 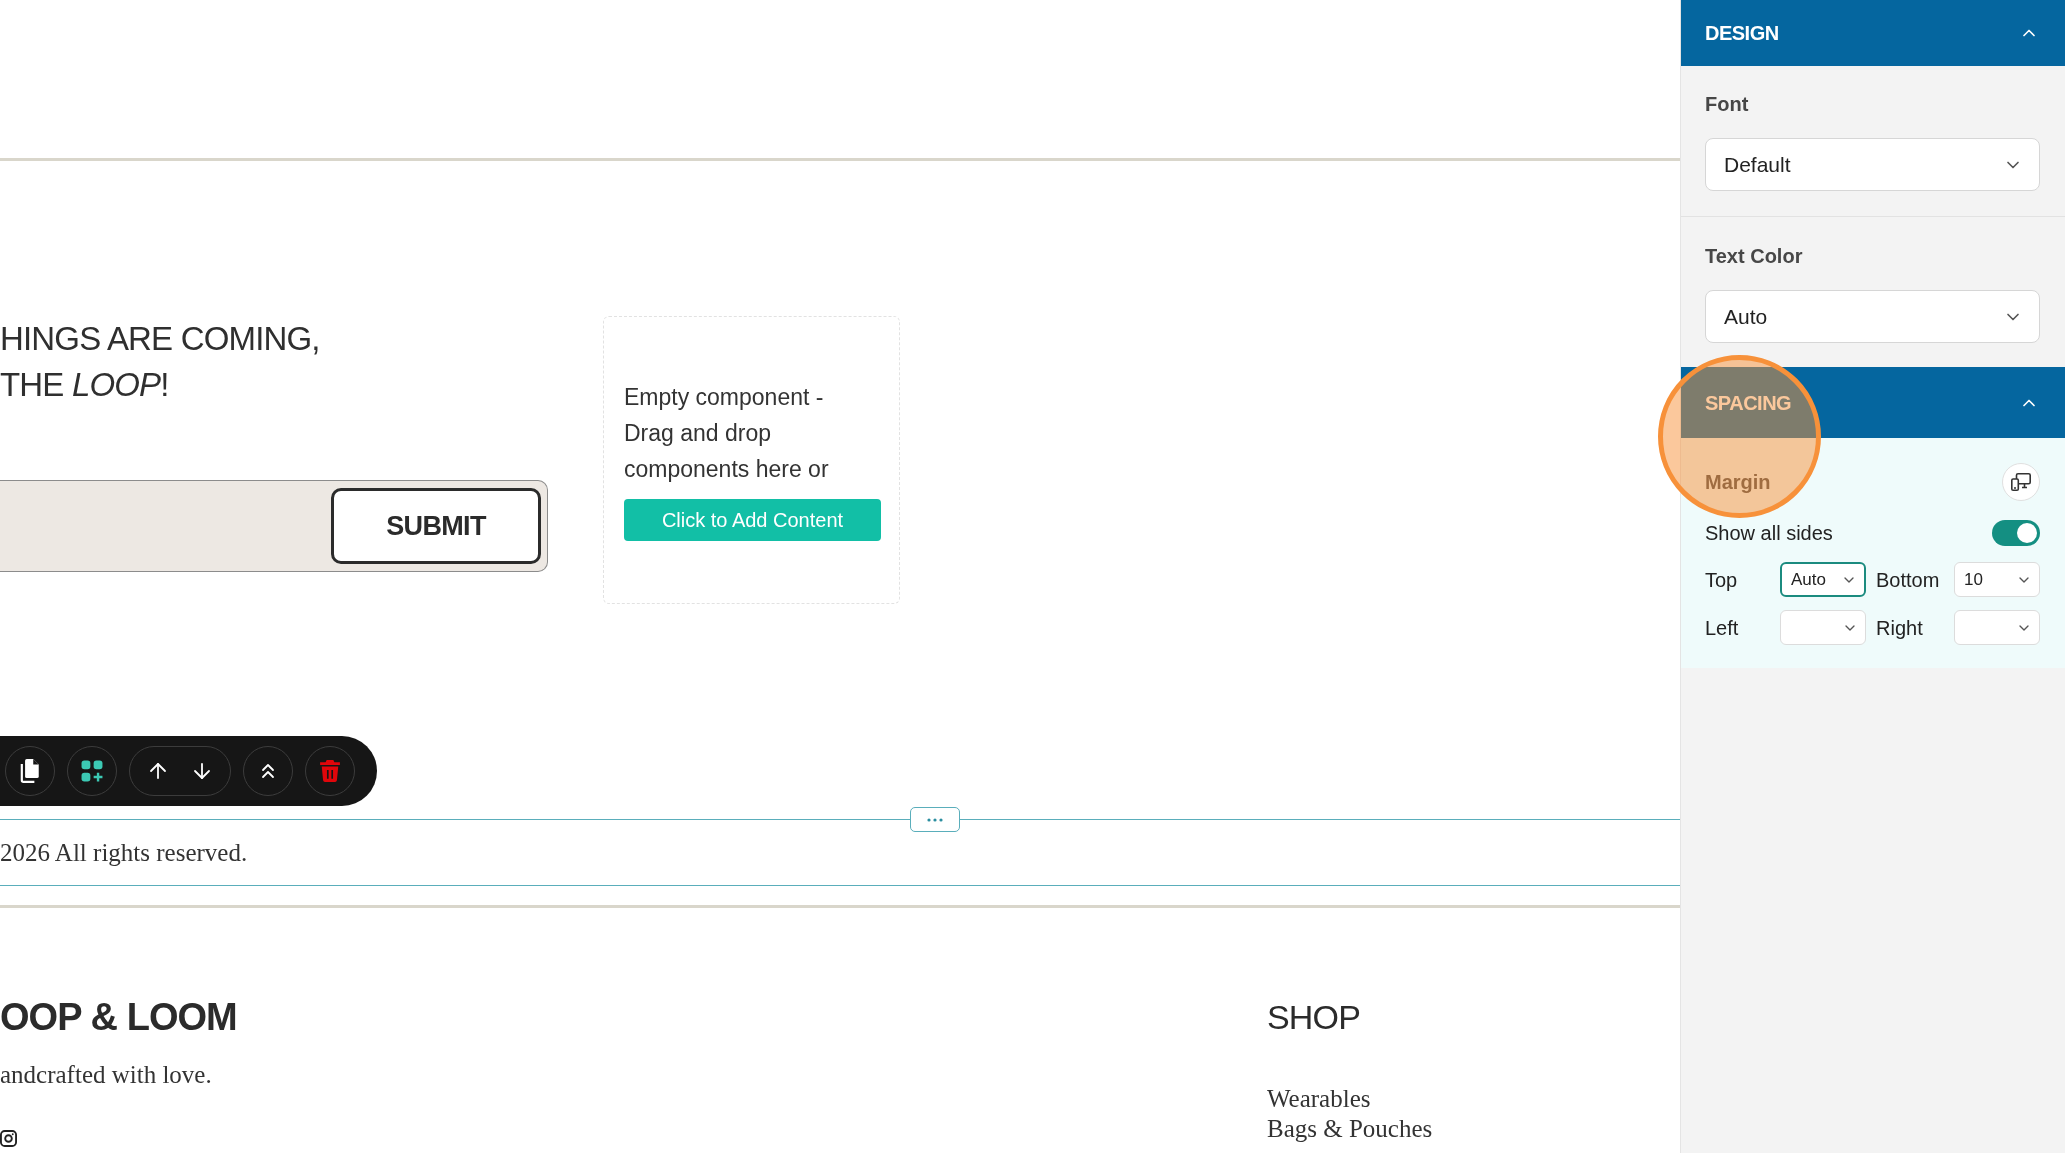 What do you see at coordinates (1722, 580) in the screenshot?
I see `side-label: Top` at bounding box center [1722, 580].